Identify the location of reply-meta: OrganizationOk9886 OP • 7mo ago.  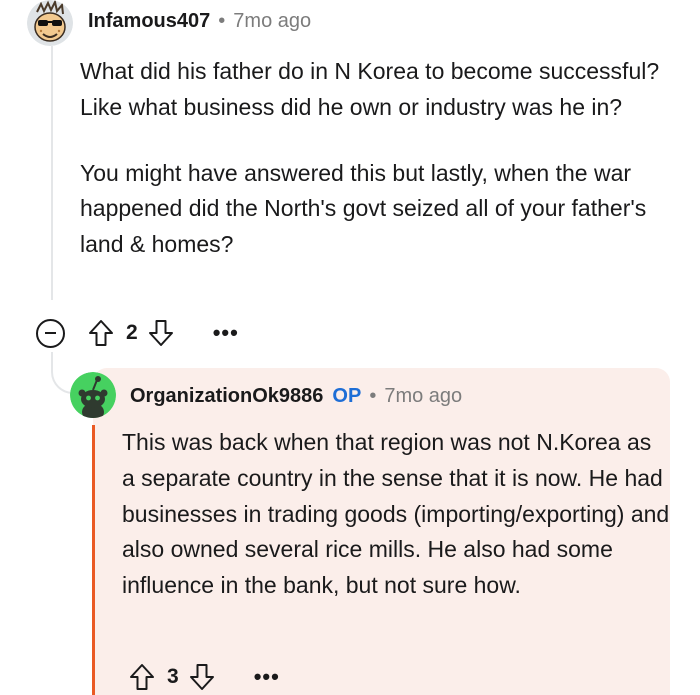
(296, 396).